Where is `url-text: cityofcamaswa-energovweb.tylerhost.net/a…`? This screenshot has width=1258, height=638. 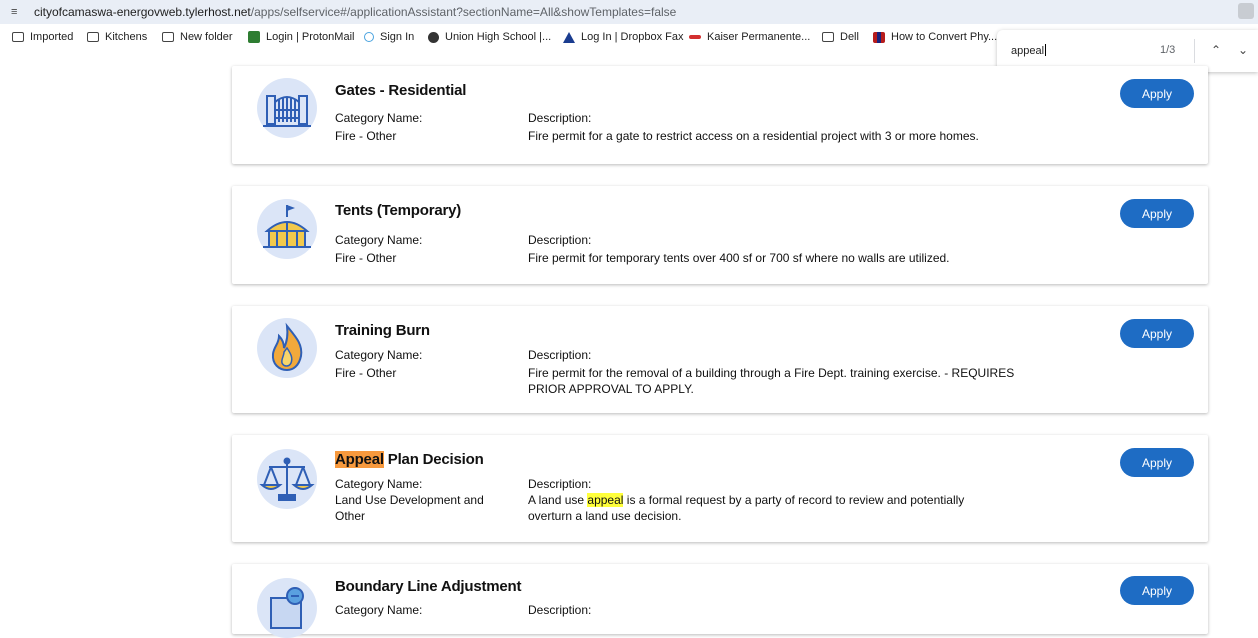
url-text: cityofcamaswa-energovweb.tylerhost.net/a… is located at coordinates (355, 12).